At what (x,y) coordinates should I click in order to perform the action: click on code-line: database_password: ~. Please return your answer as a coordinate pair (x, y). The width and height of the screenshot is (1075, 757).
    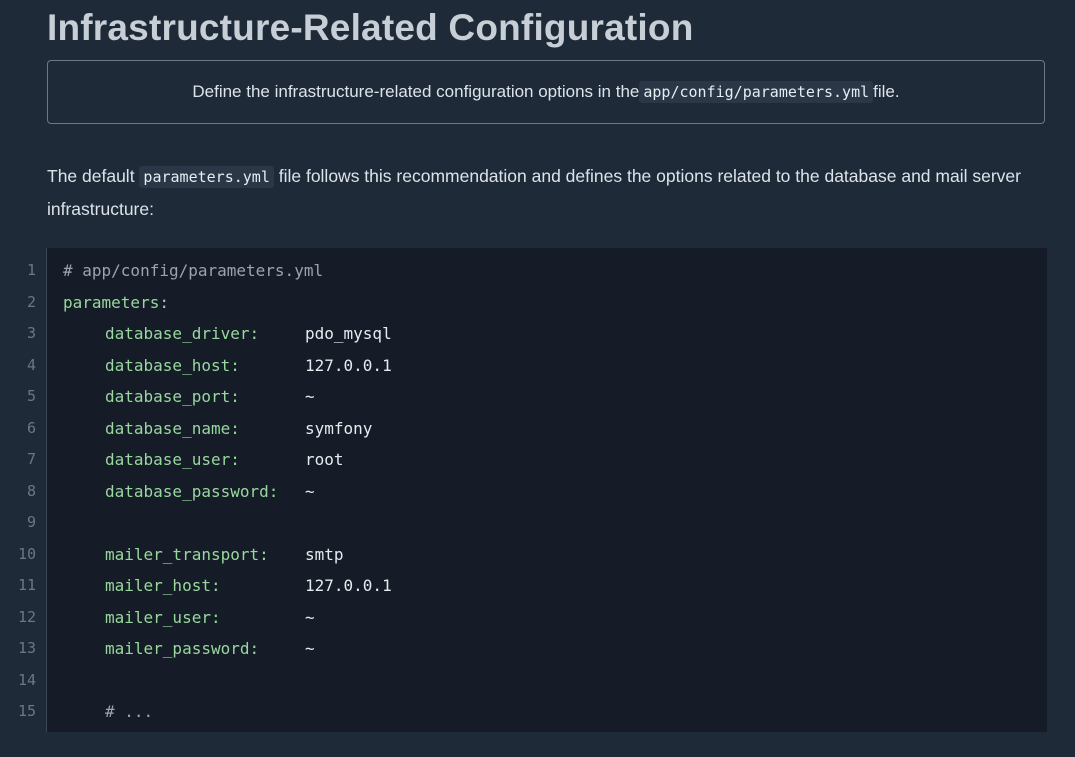
    Looking at the image, I should click on (189, 492).